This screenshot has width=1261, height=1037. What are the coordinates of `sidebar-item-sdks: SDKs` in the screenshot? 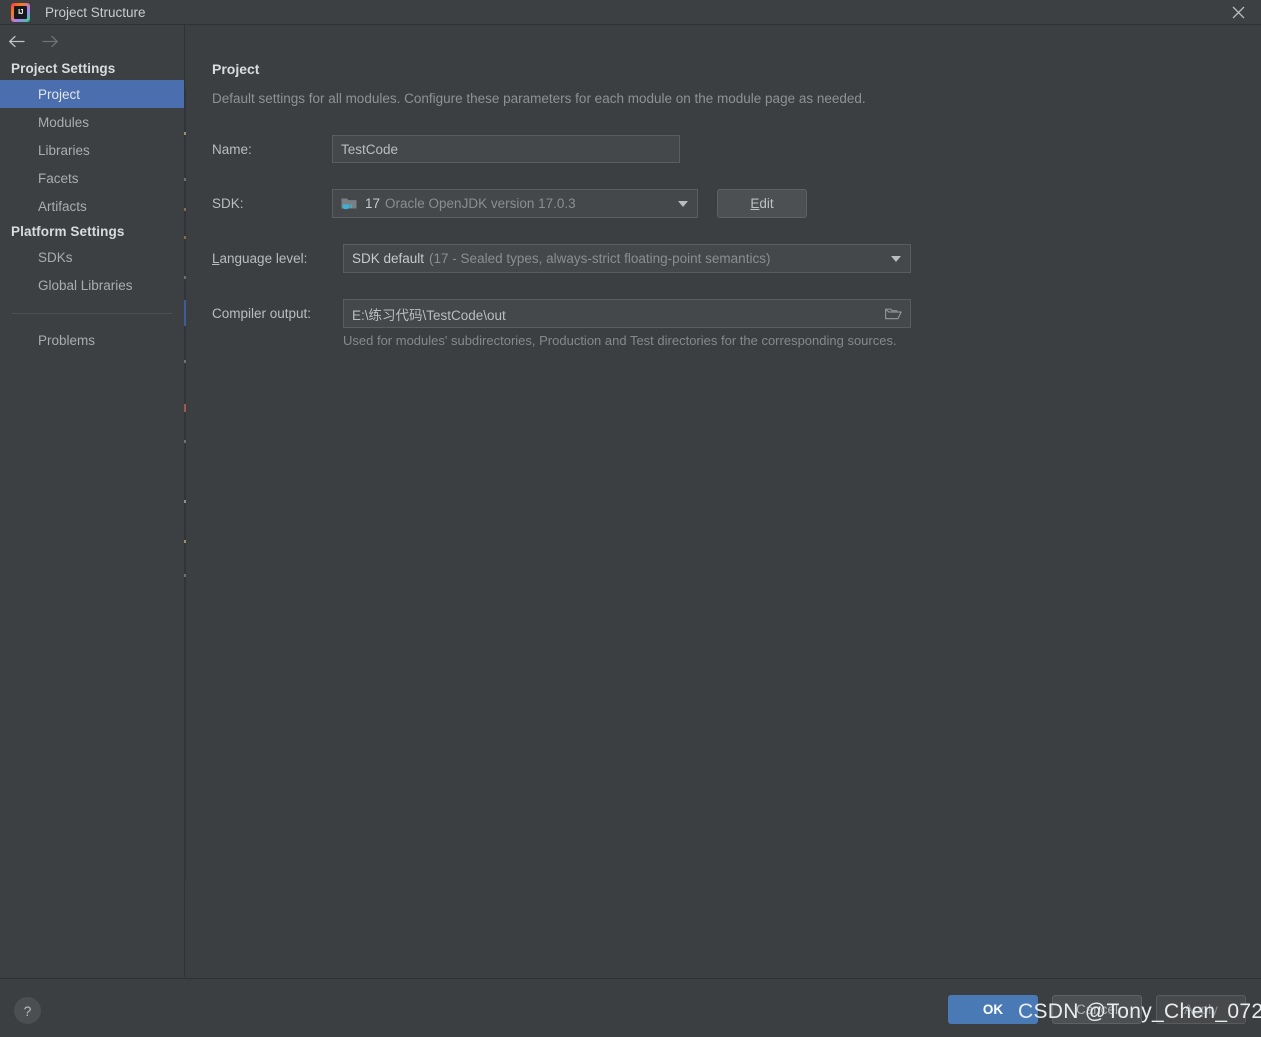 It's located at (92, 257).